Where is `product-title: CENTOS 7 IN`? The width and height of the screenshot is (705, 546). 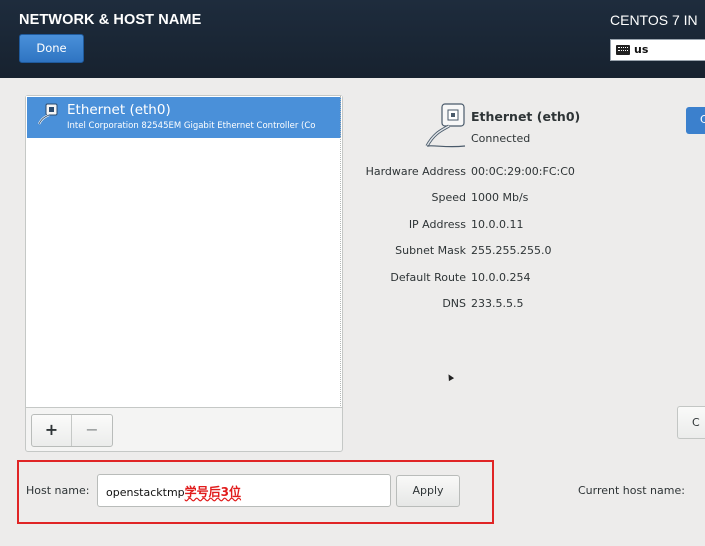 product-title: CENTOS 7 IN is located at coordinates (654, 20).